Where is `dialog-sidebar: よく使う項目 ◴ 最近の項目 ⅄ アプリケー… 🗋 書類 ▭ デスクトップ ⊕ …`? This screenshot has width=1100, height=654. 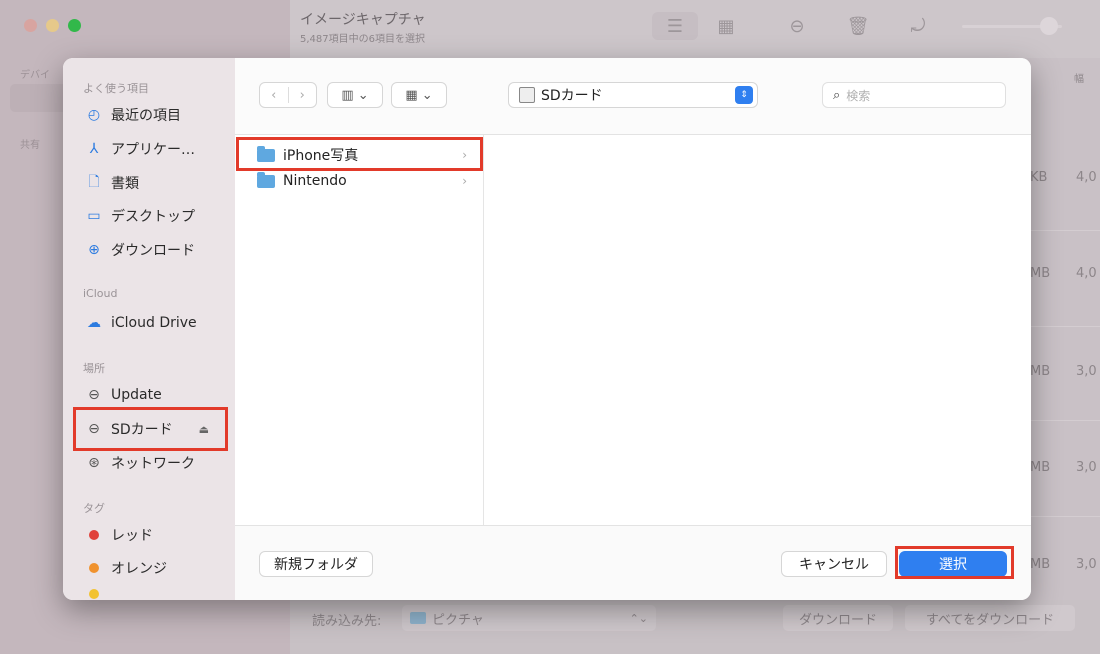 dialog-sidebar: よく使う項目 ◴ 最近の項目 ⅄ アプリケー… 🗋 書類 ▭ デスクトップ ⊕ … is located at coordinates (149, 329).